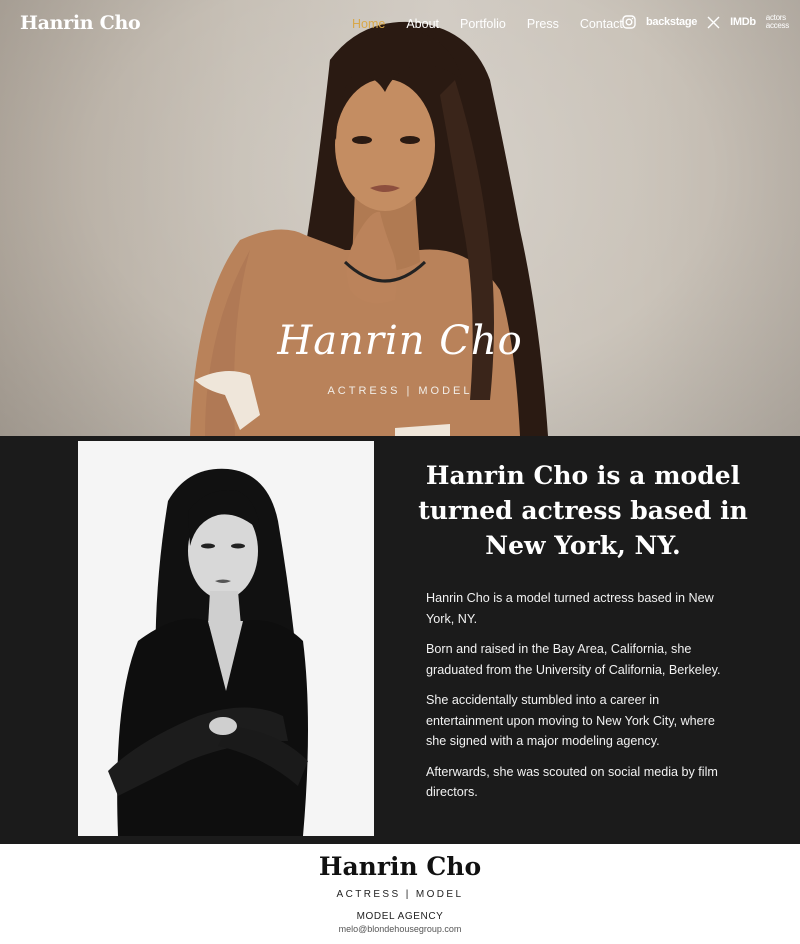 The image size is (800, 944). Describe the element at coordinates (629, 22) in the screenshot. I see `instagram-icon` at that location.